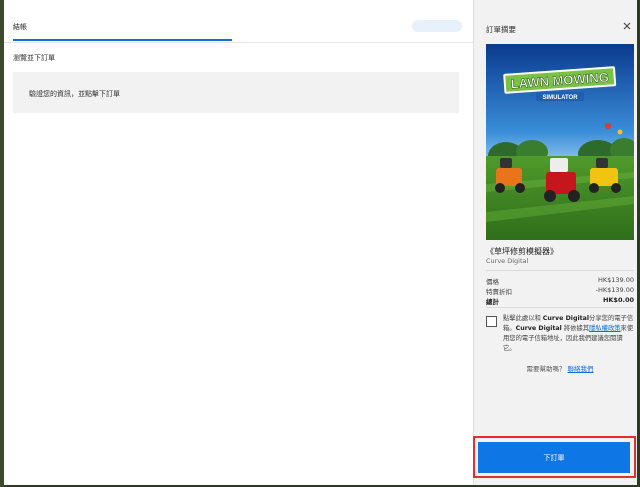 The width and height of the screenshot is (640, 487). I want to click on help-text: 需要幫助嗎？, so click(546, 369).